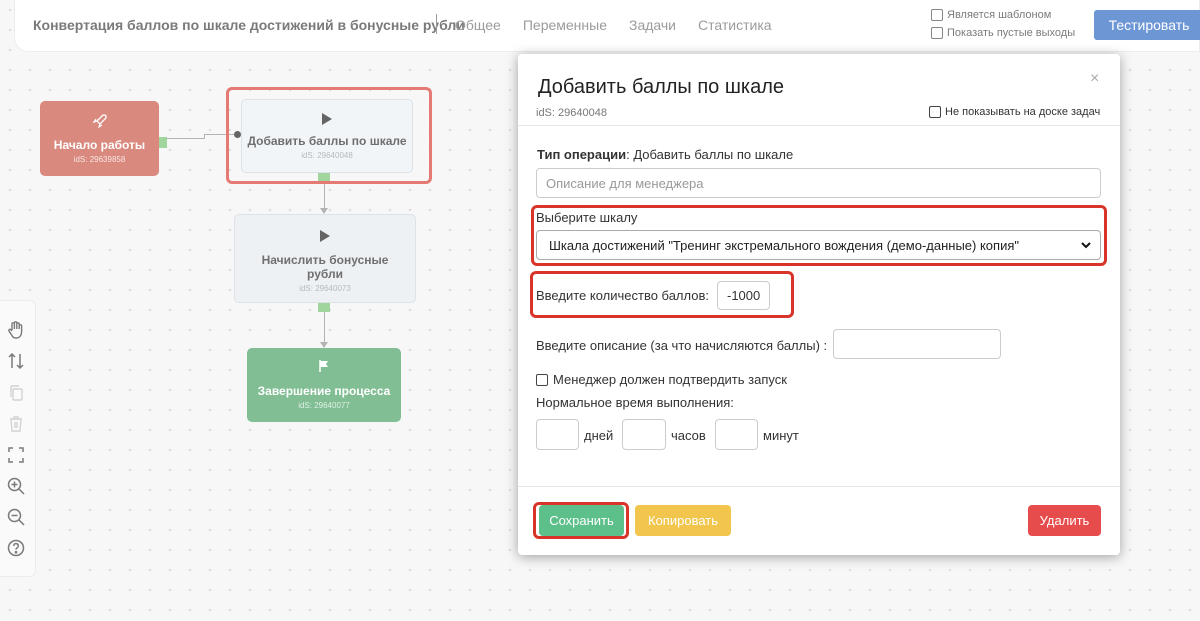 This screenshot has height=621, width=1200. I want to click on modal-id: idS: 29640048, so click(571, 113).